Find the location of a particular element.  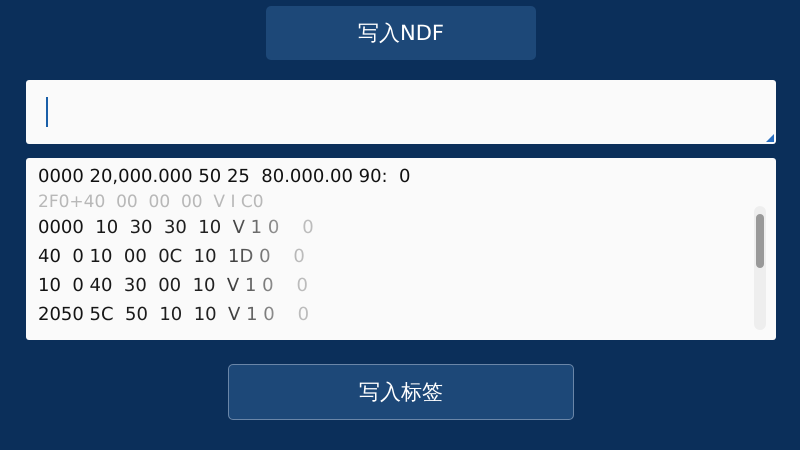

scrollbar is located at coordinates (760, 268).